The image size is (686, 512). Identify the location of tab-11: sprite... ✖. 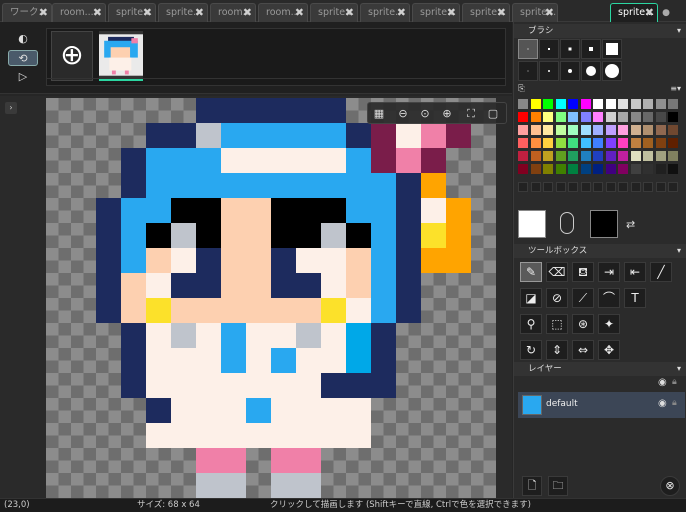
(634, 12).